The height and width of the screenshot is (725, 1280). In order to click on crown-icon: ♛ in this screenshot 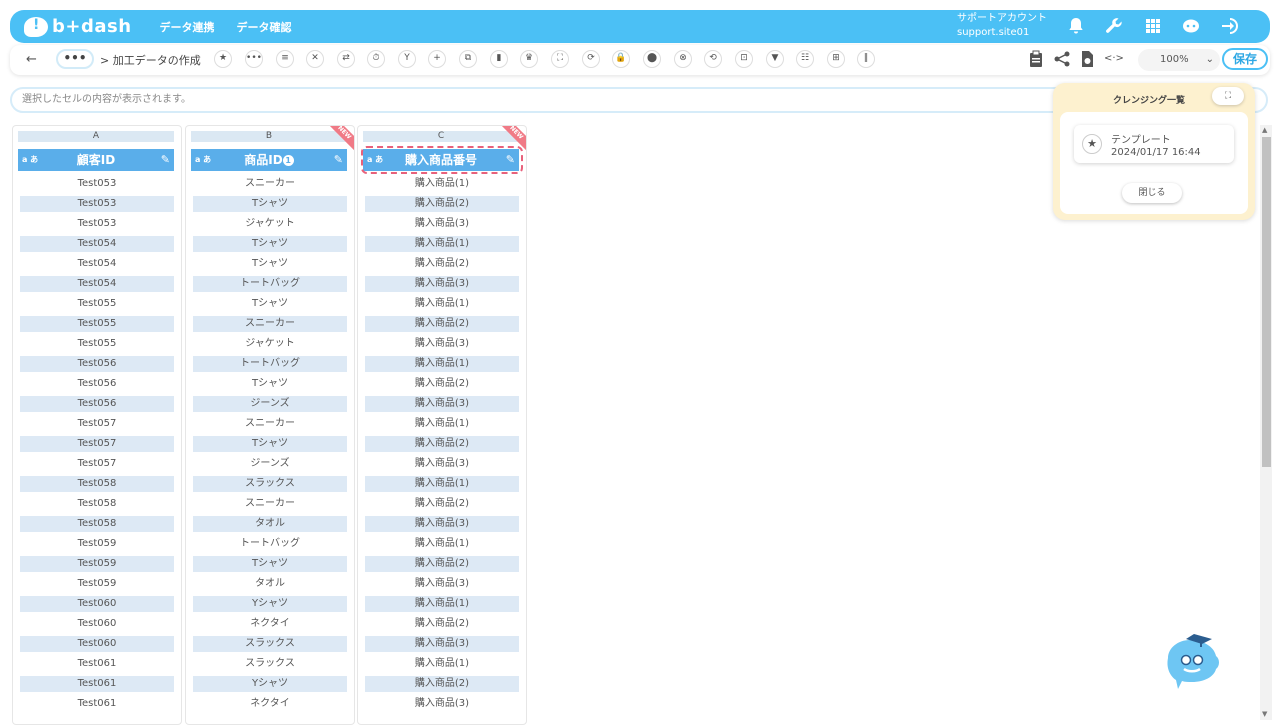, I will do `click(529, 59)`.